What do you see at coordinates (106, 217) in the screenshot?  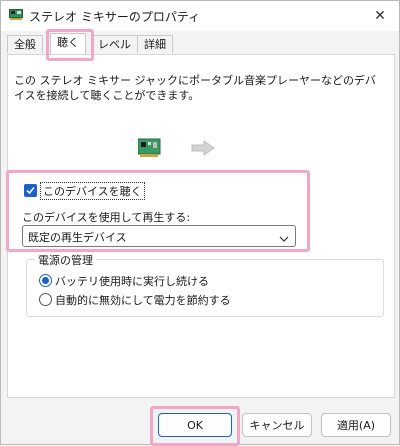 I see `playback-device-label: このデバイスを使用して再生する:` at bounding box center [106, 217].